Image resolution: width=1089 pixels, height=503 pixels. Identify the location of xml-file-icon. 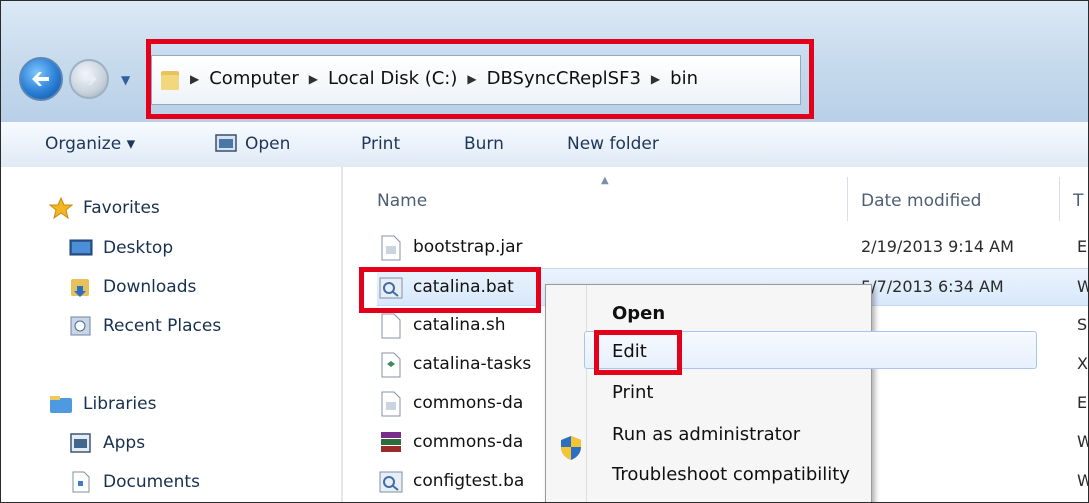
(391, 365).